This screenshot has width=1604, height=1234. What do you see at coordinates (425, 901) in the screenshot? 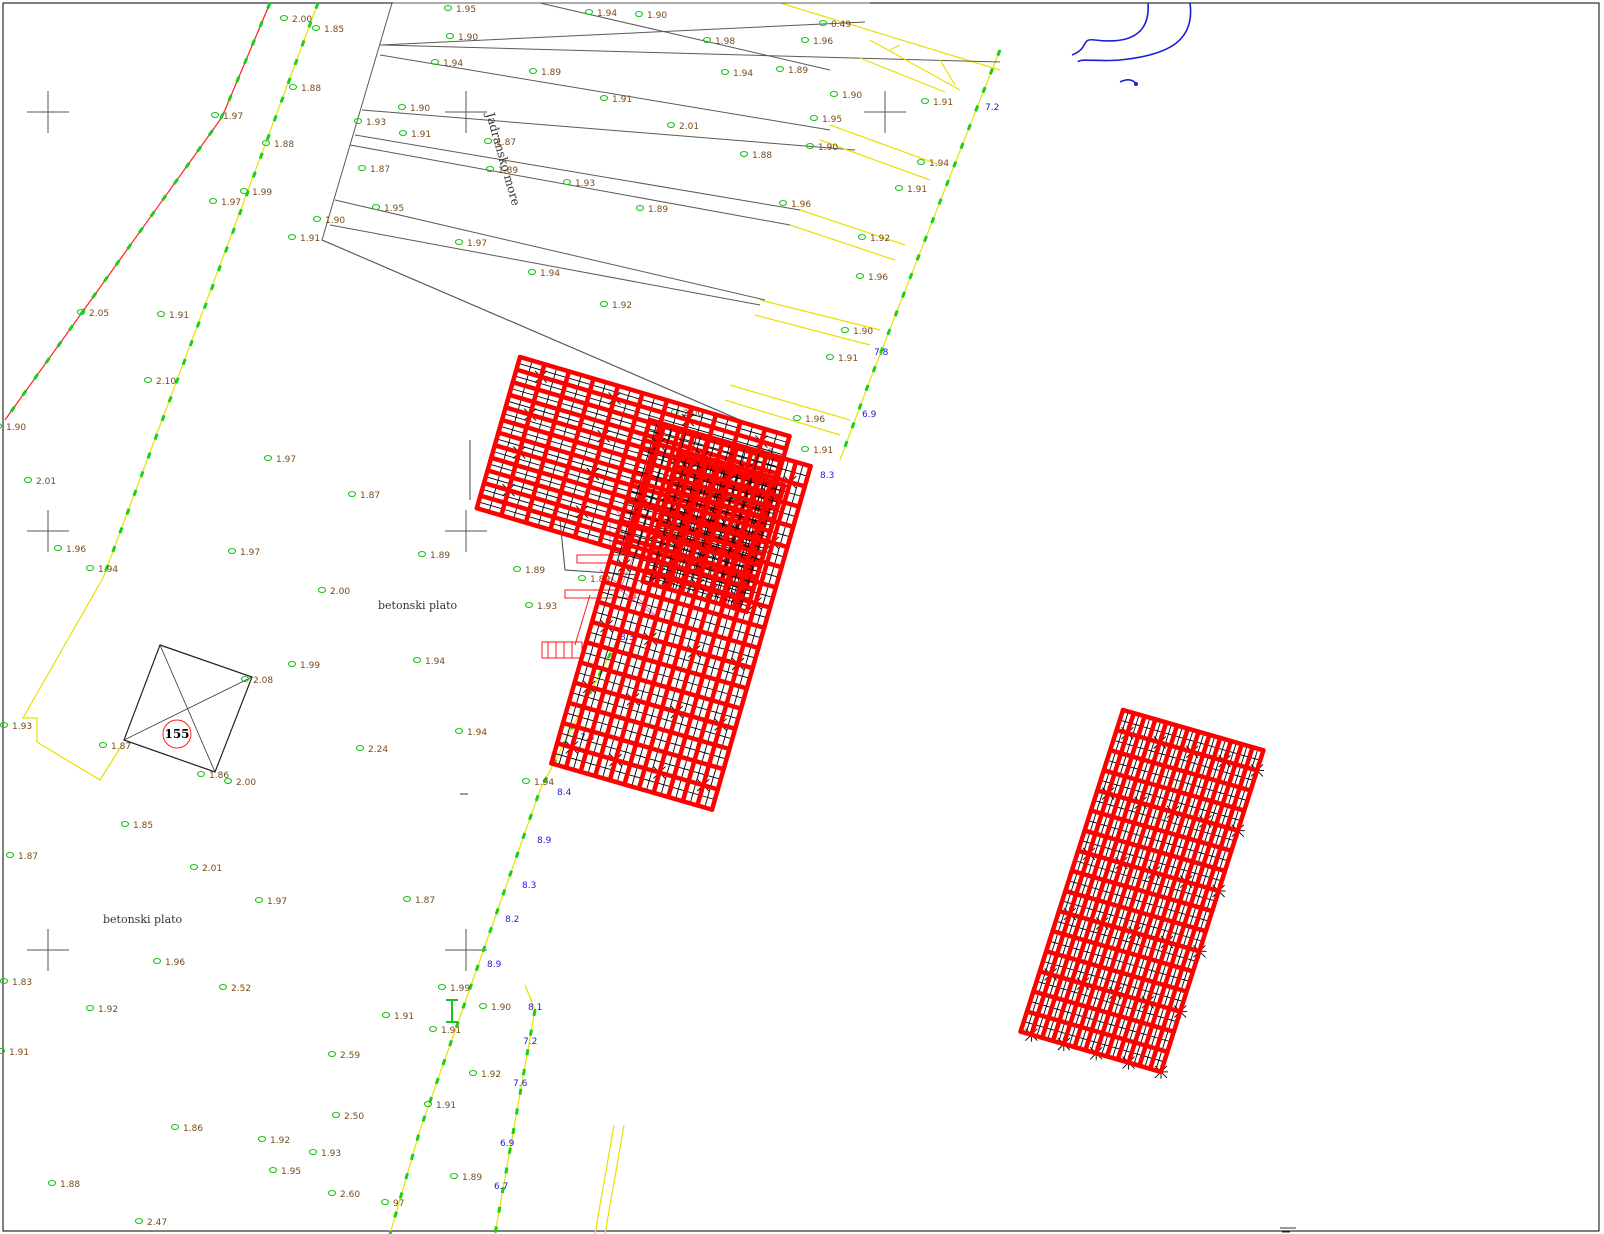
I see `elevation-label: 1.87` at bounding box center [425, 901].